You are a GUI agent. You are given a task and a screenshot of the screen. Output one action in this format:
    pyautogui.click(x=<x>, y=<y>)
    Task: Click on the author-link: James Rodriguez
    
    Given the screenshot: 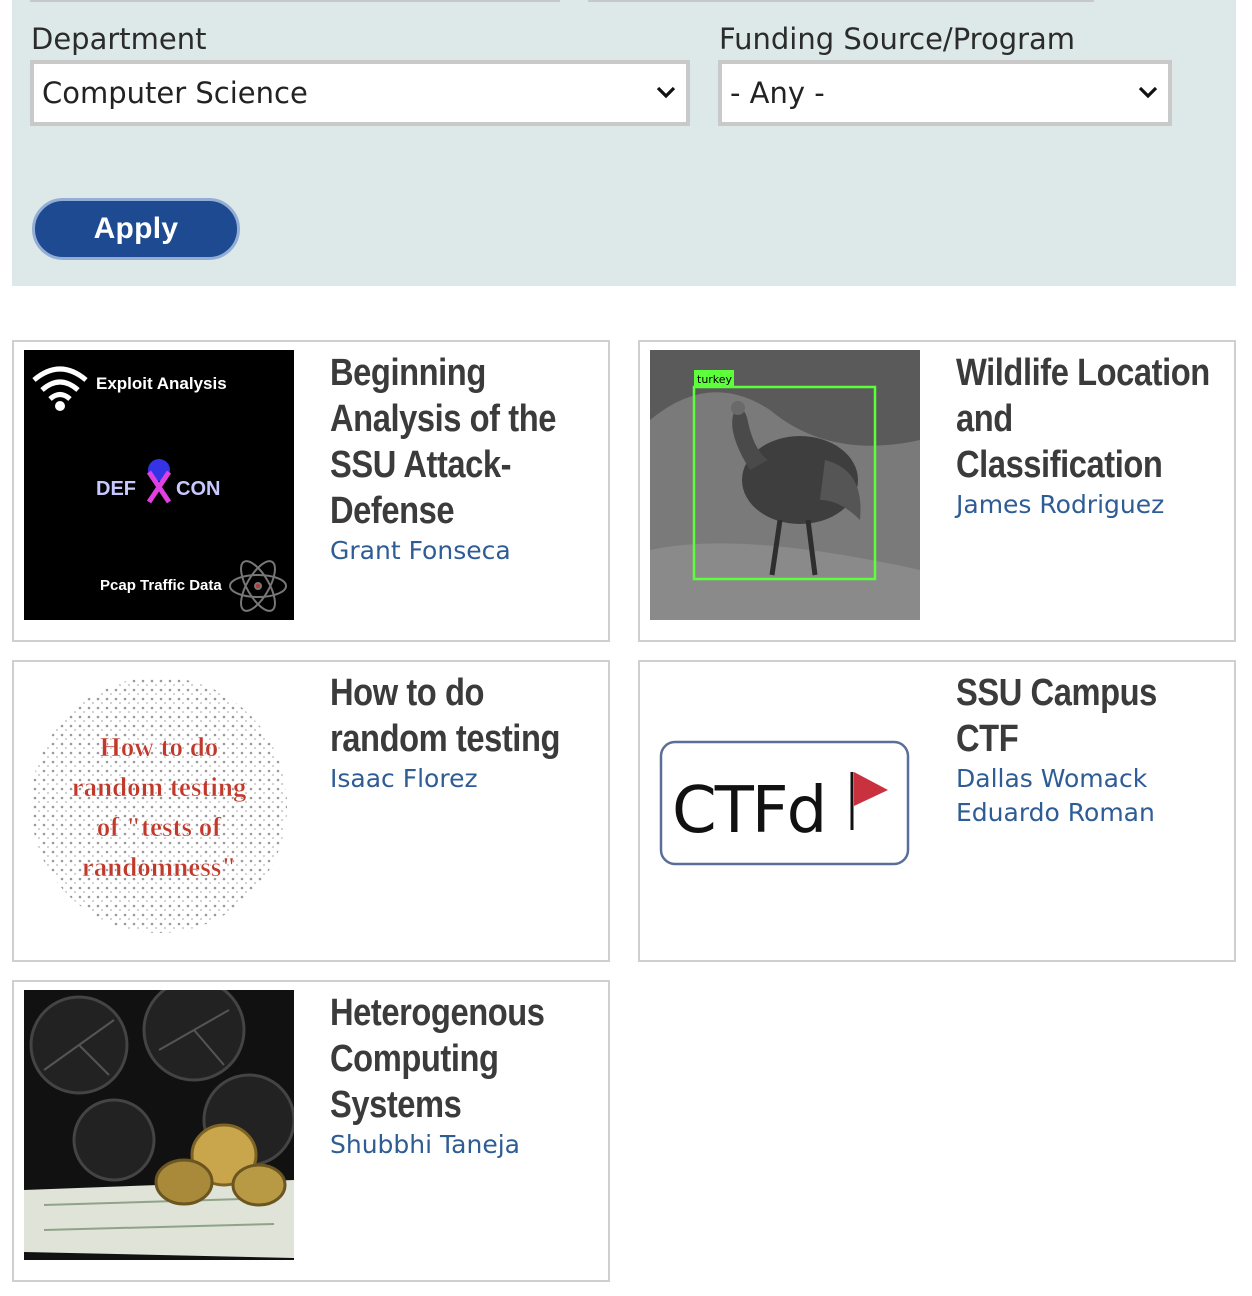 What is the action you would take?
    pyautogui.click(x=1092, y=505)
    